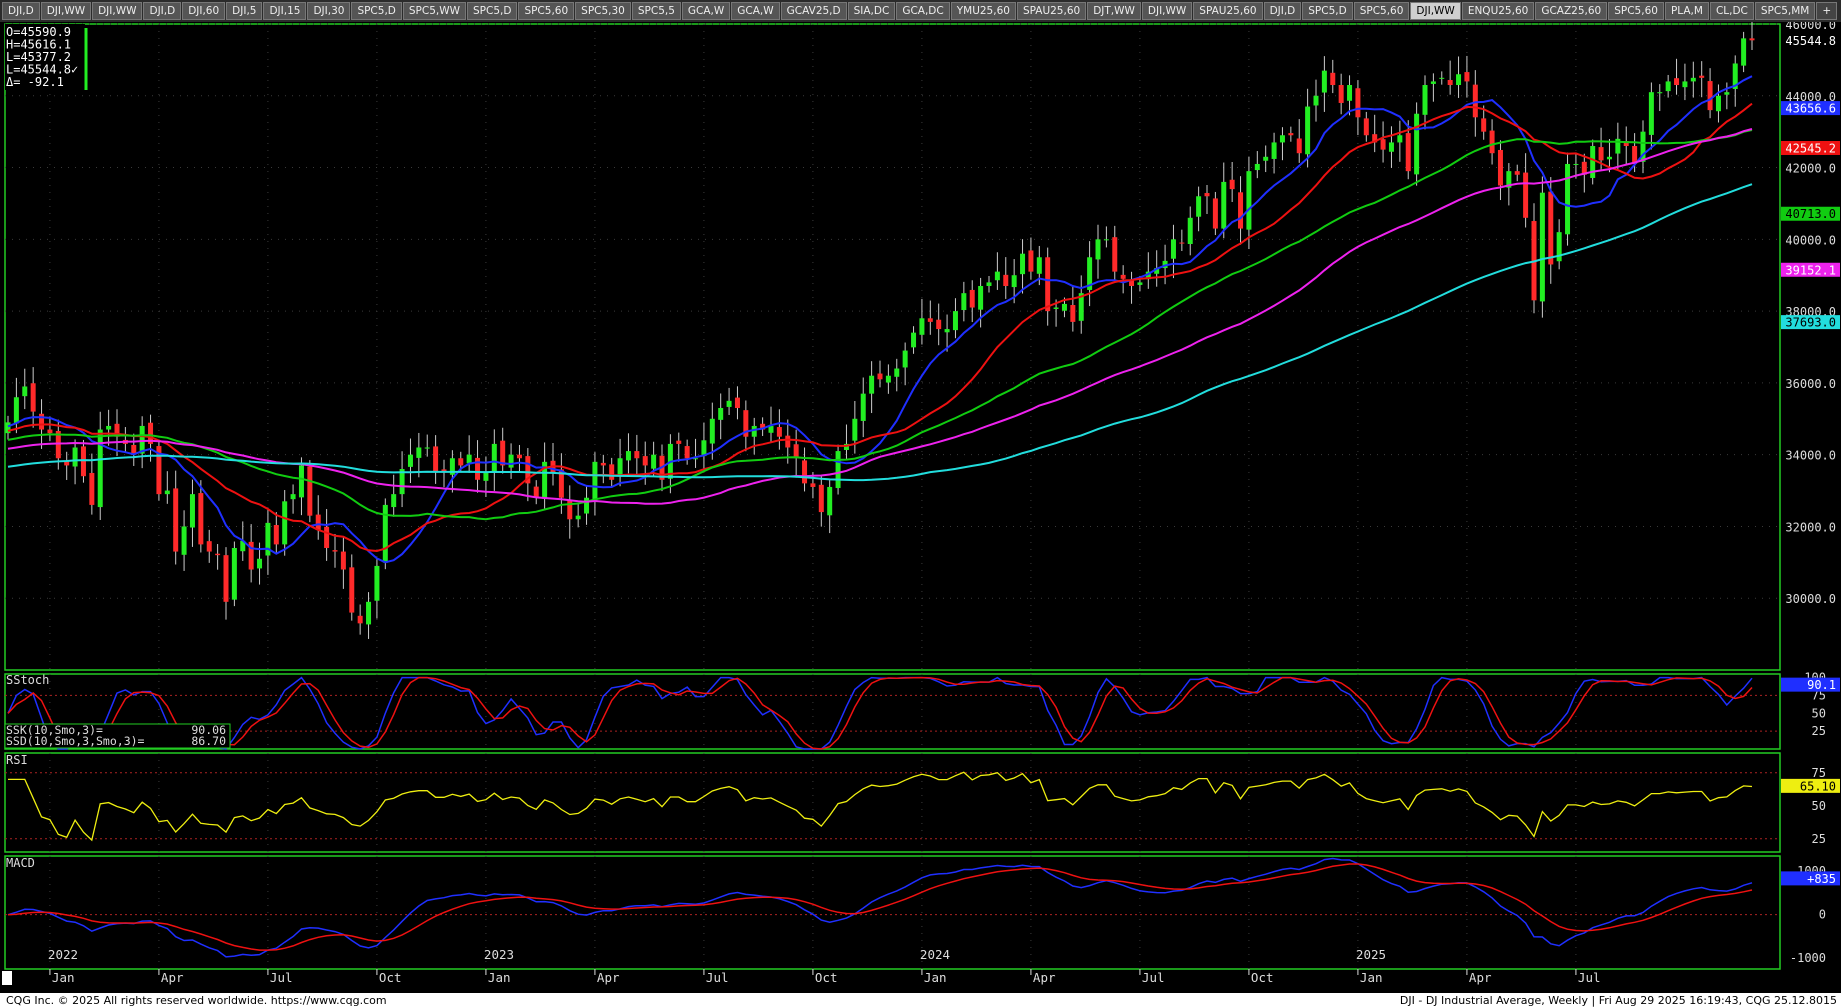 The height and width of the screenshot is (1008, 1841). Describe the element at coordinates (329, 11) in the screenshot. I see `symbol-tab: DJI,30` at that location.